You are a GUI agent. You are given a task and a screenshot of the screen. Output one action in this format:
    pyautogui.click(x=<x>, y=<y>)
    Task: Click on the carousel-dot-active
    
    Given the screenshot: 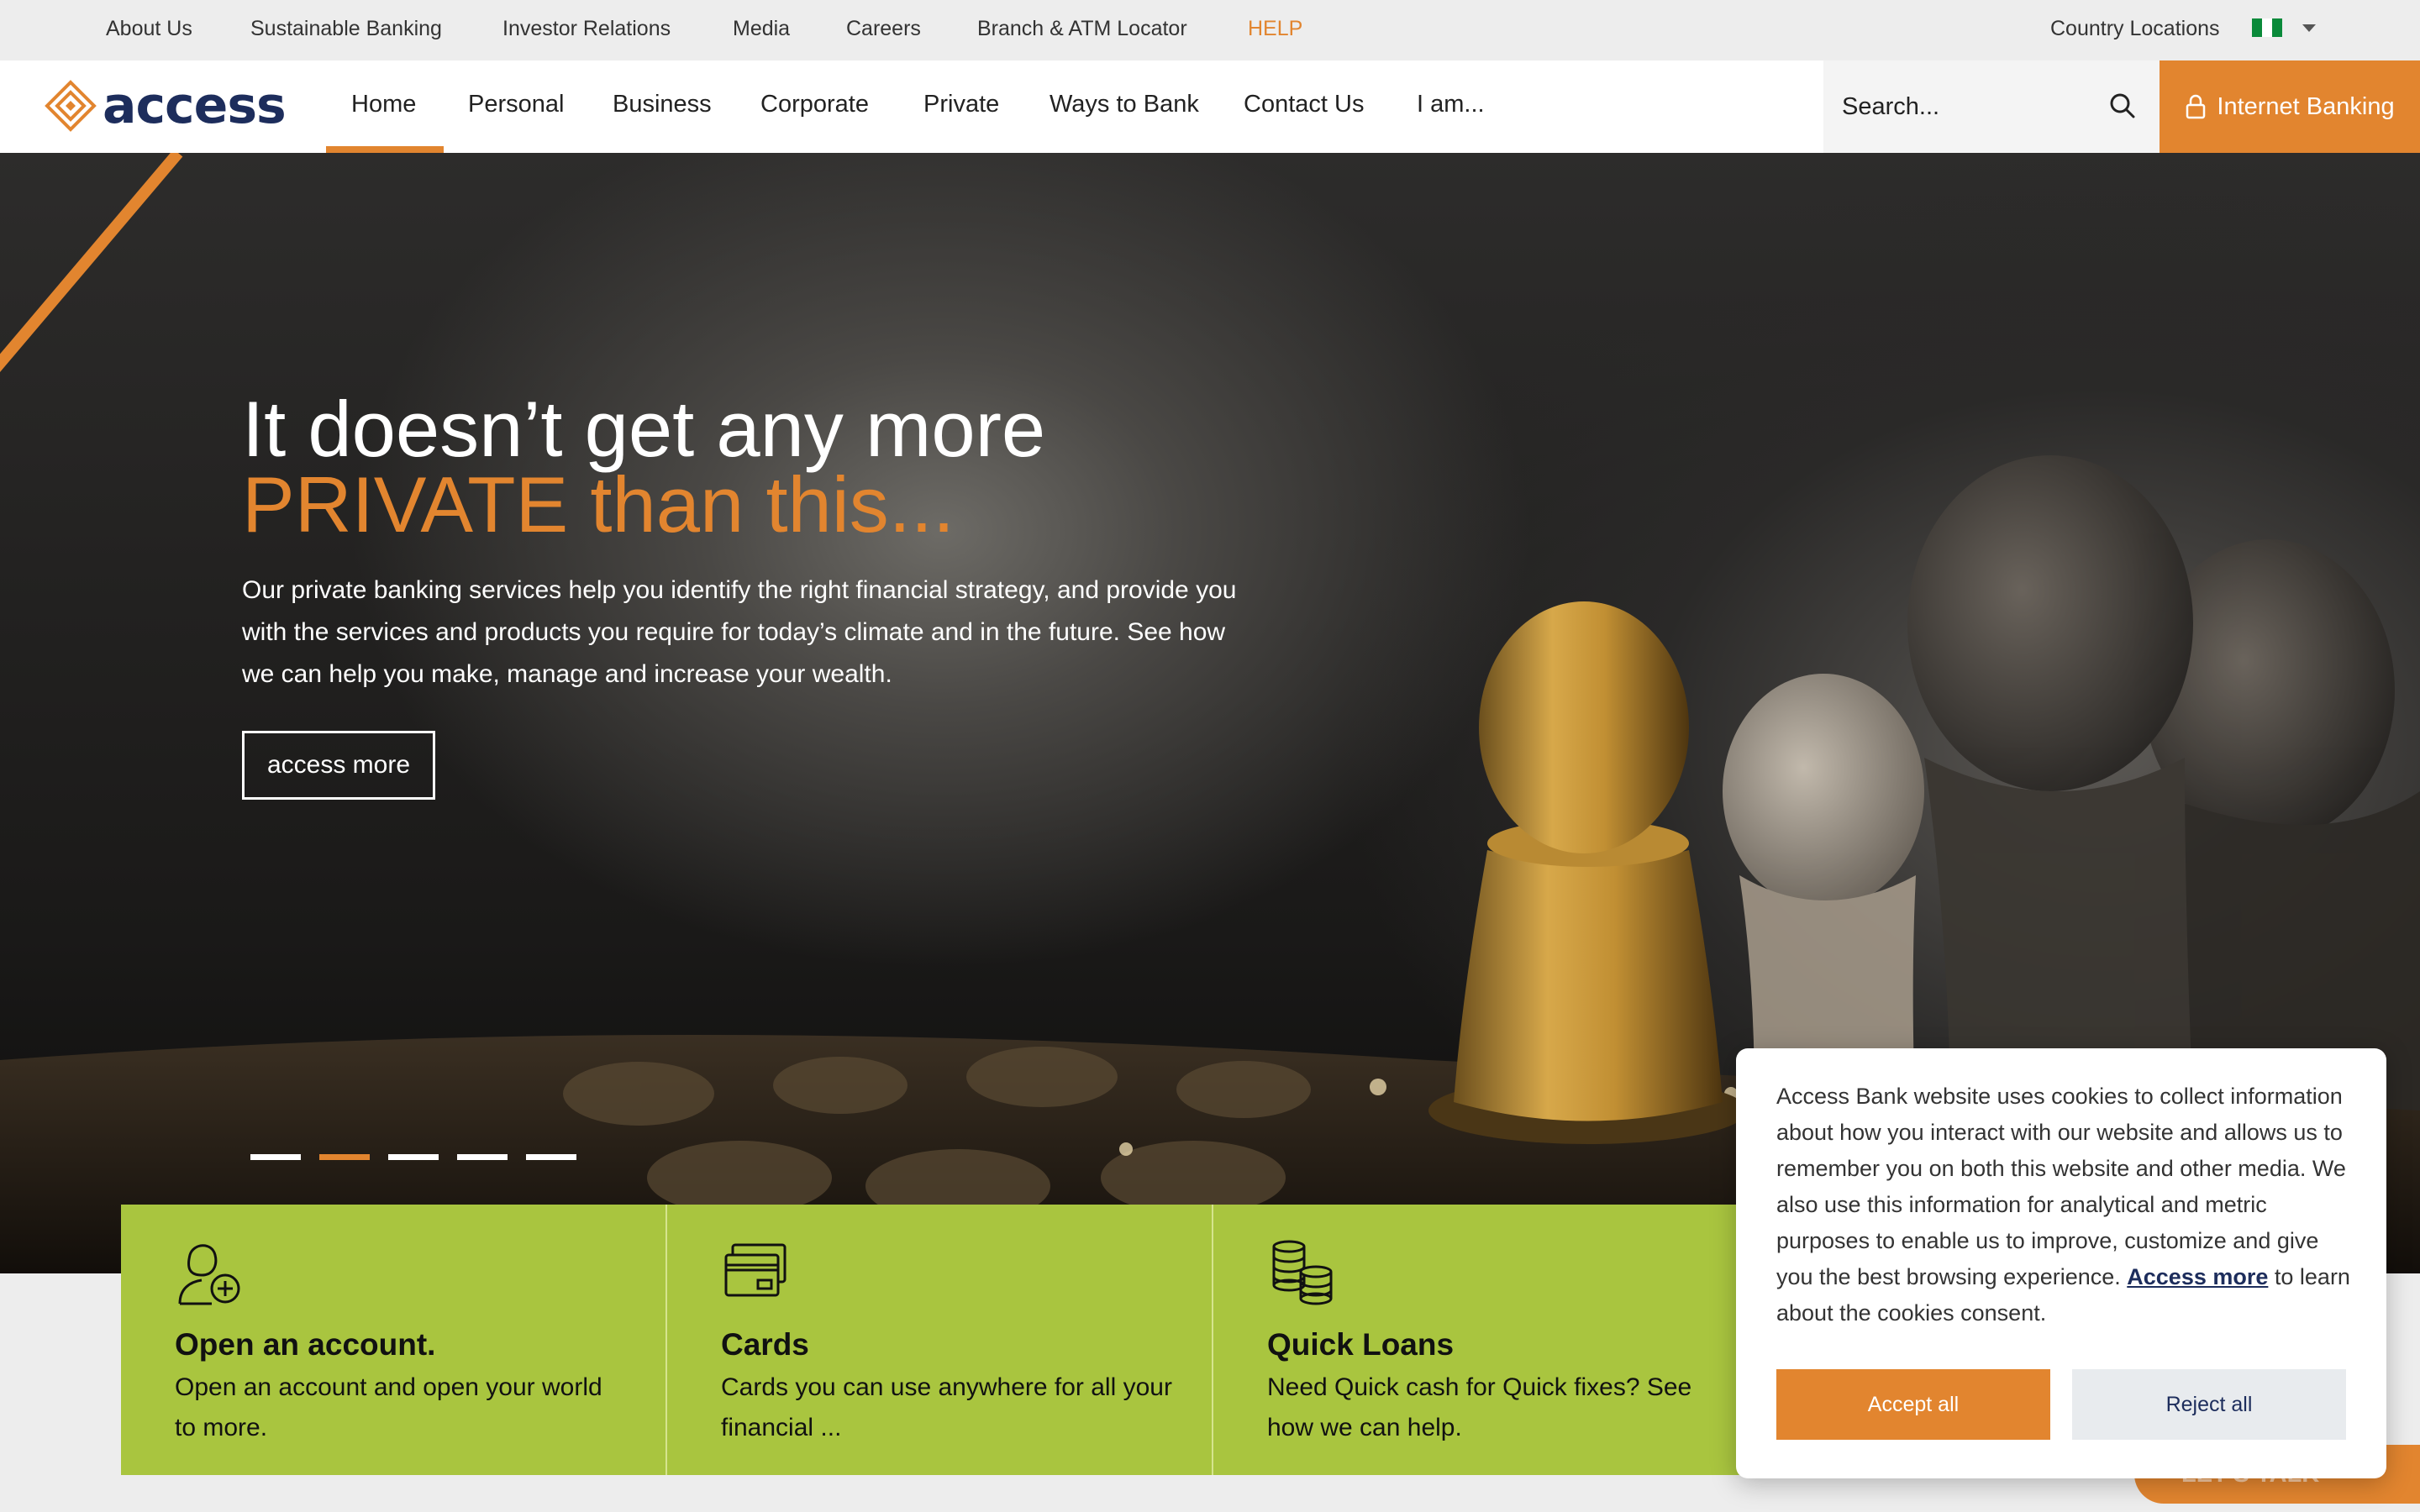 What is the action you would take?
    pyautogui.click(x=344, y=1157)
    